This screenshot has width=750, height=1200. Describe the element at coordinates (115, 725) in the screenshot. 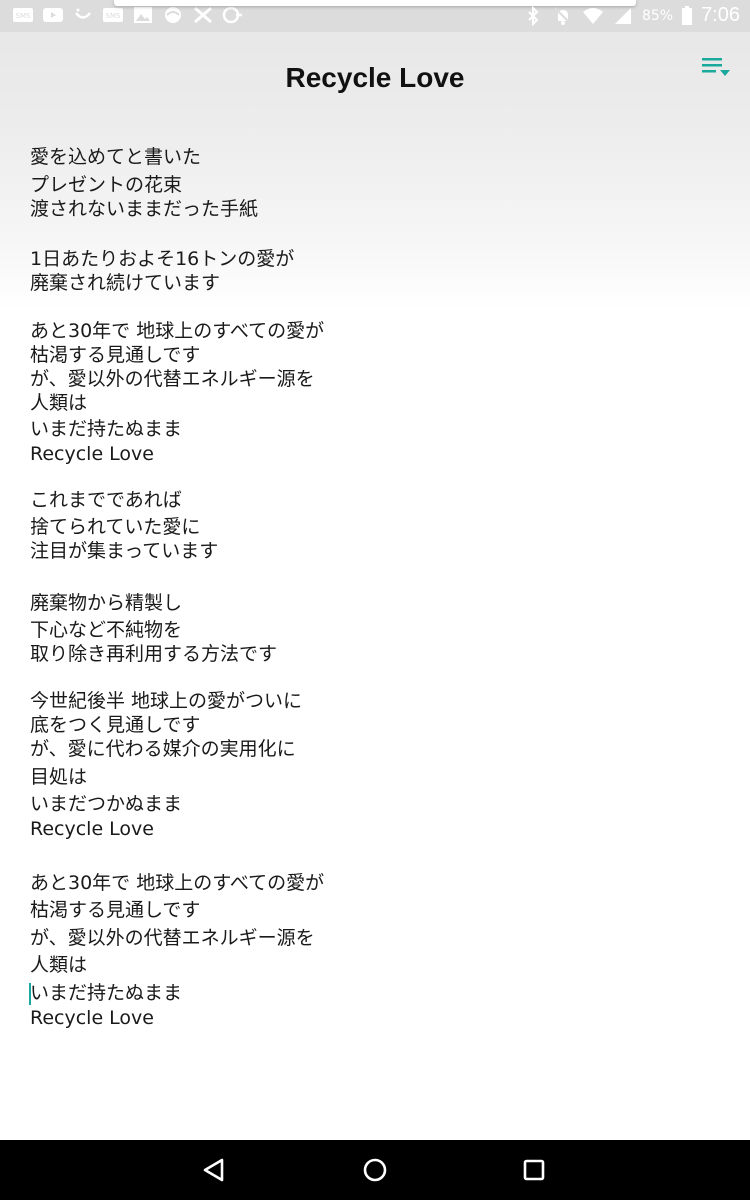

I see `lyric-line: 底をつく見通しです` at that location.